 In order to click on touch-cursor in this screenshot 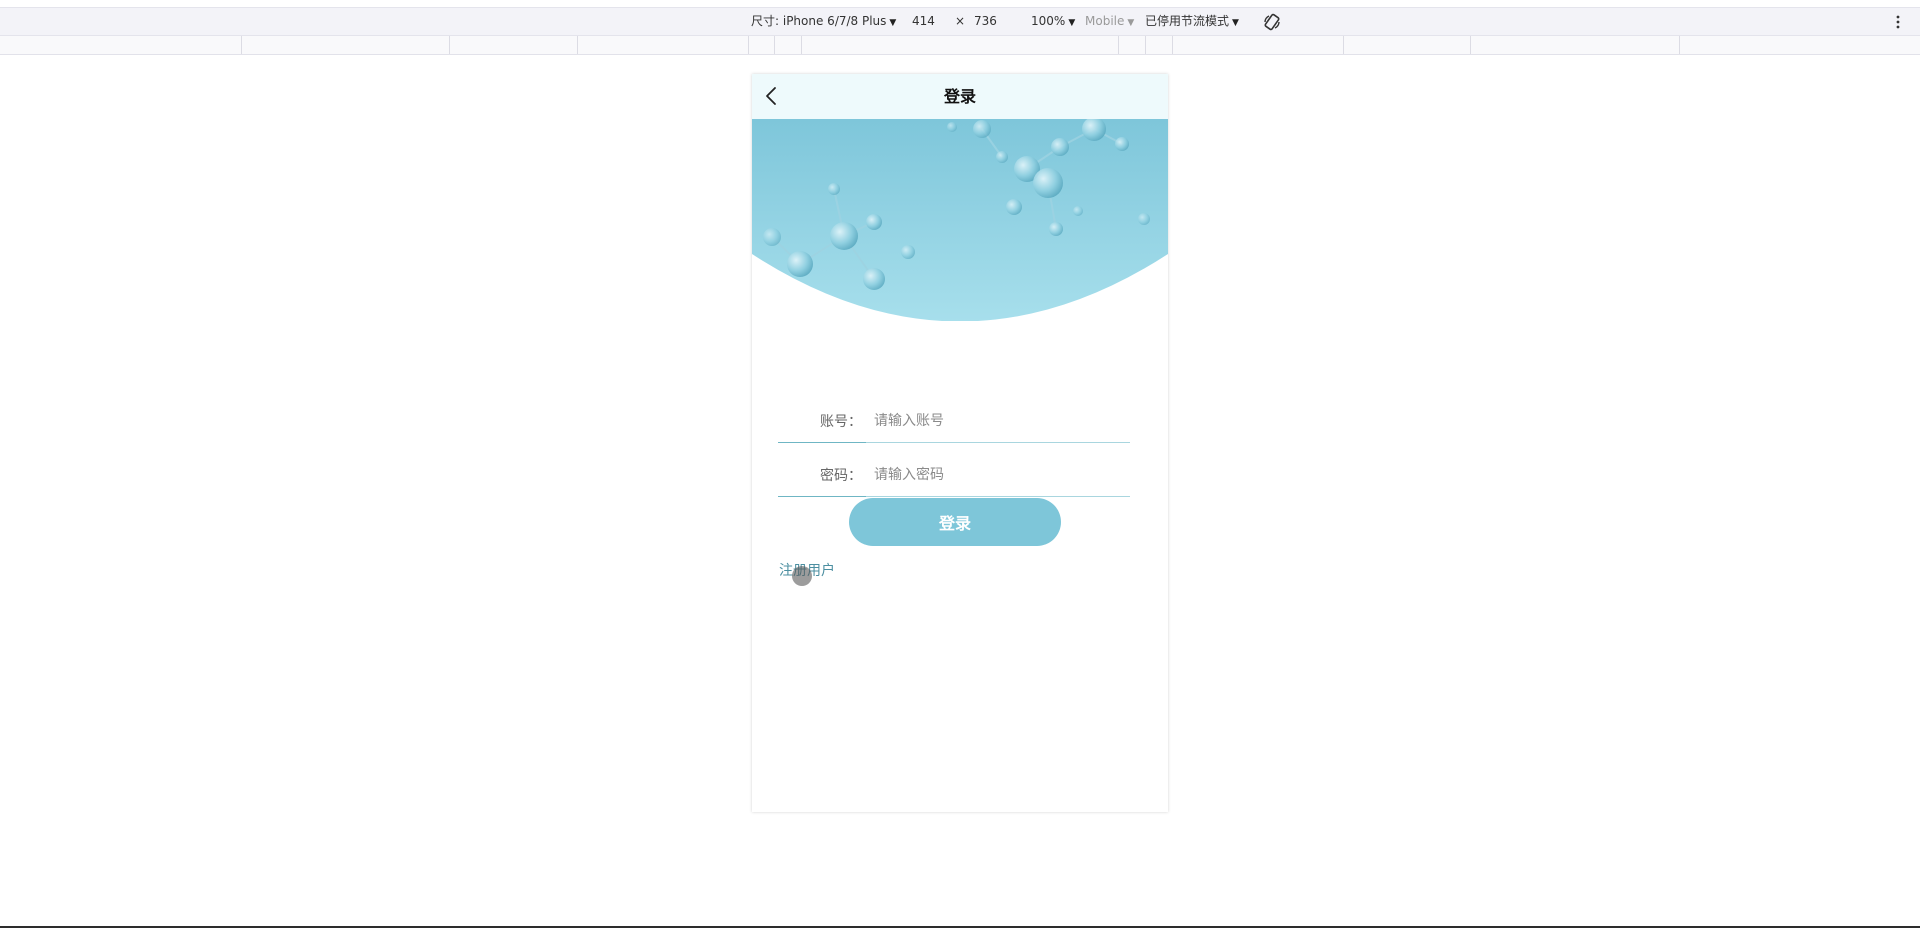, I will do `click(802, 576)`.